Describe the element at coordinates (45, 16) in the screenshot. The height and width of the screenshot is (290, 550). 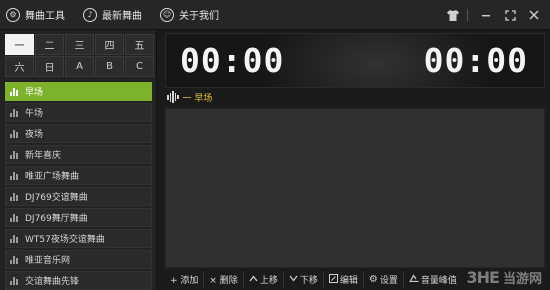
I see `menu-tools-label: 舞曲工具` at that location.